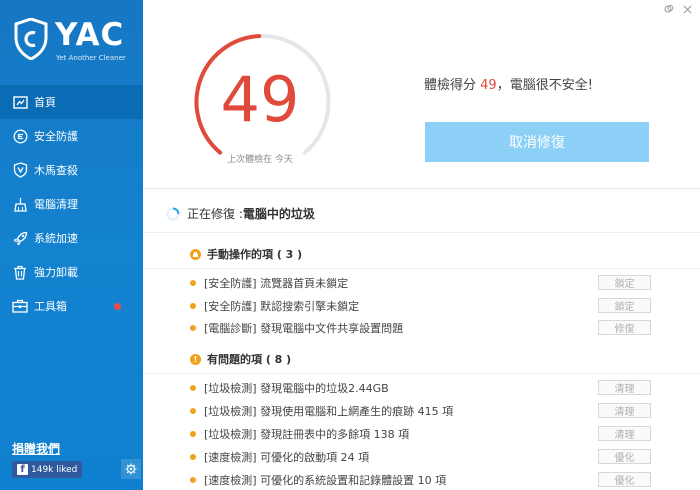  I want to click on app-brand: YAC, so click(90, 35).